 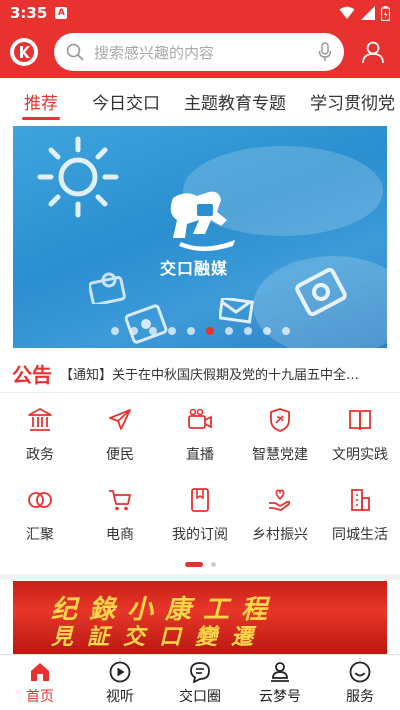 I want to click on app-header: 搜索感兴趣的内容, so click(x=200, y=52).